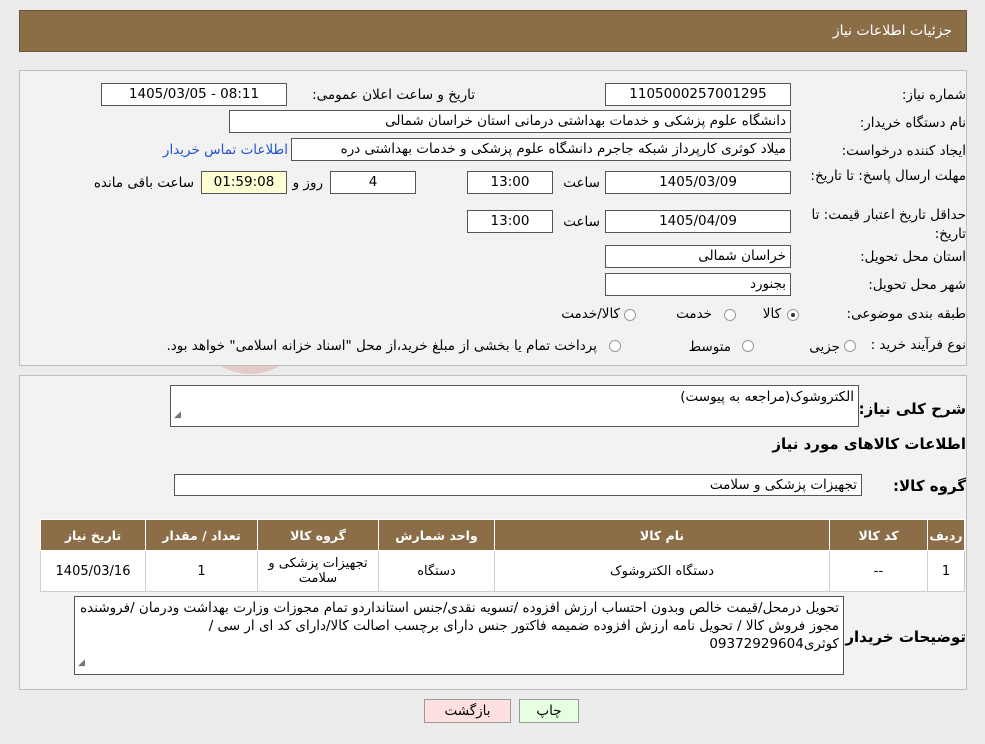 The width and height of the screenshot is (985, 744). What do you see at coordinates (510, 221) in the screenshot?
I see `validity-time-field: 13:00` at bounding box center [510, 221].